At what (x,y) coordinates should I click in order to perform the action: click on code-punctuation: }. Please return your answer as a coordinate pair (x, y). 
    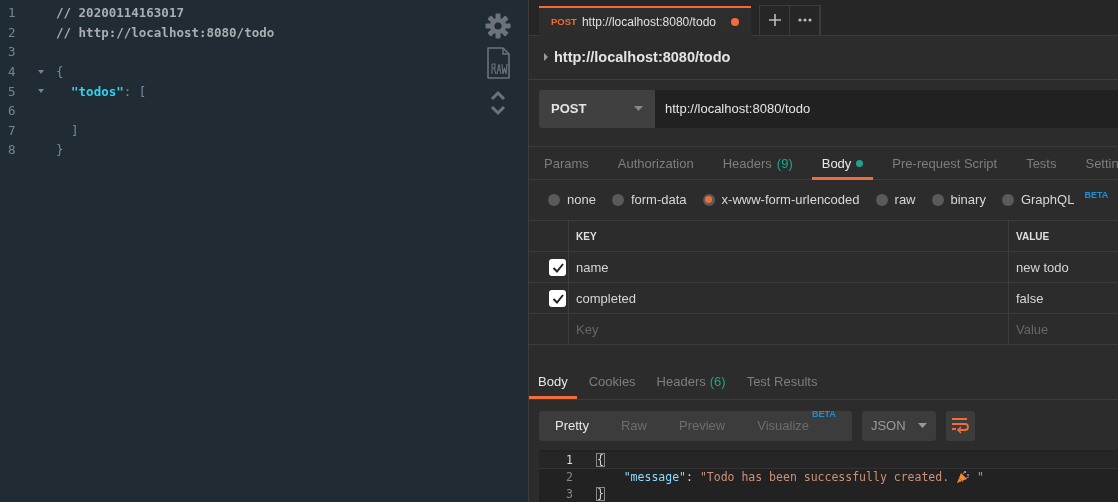
    Looking at the image, I should click on (60, 150).